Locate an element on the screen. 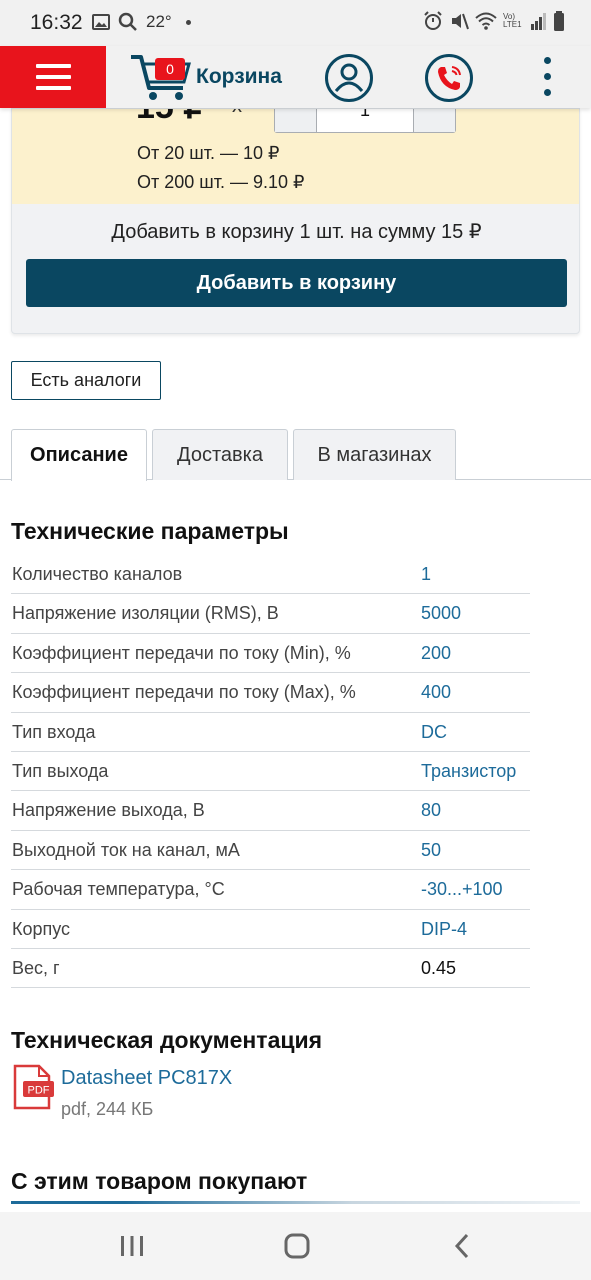 The width and height of the screenshot is (591, 1280). datasheet-link: Datasheet PC817X is located at coordinates (146, 1078).